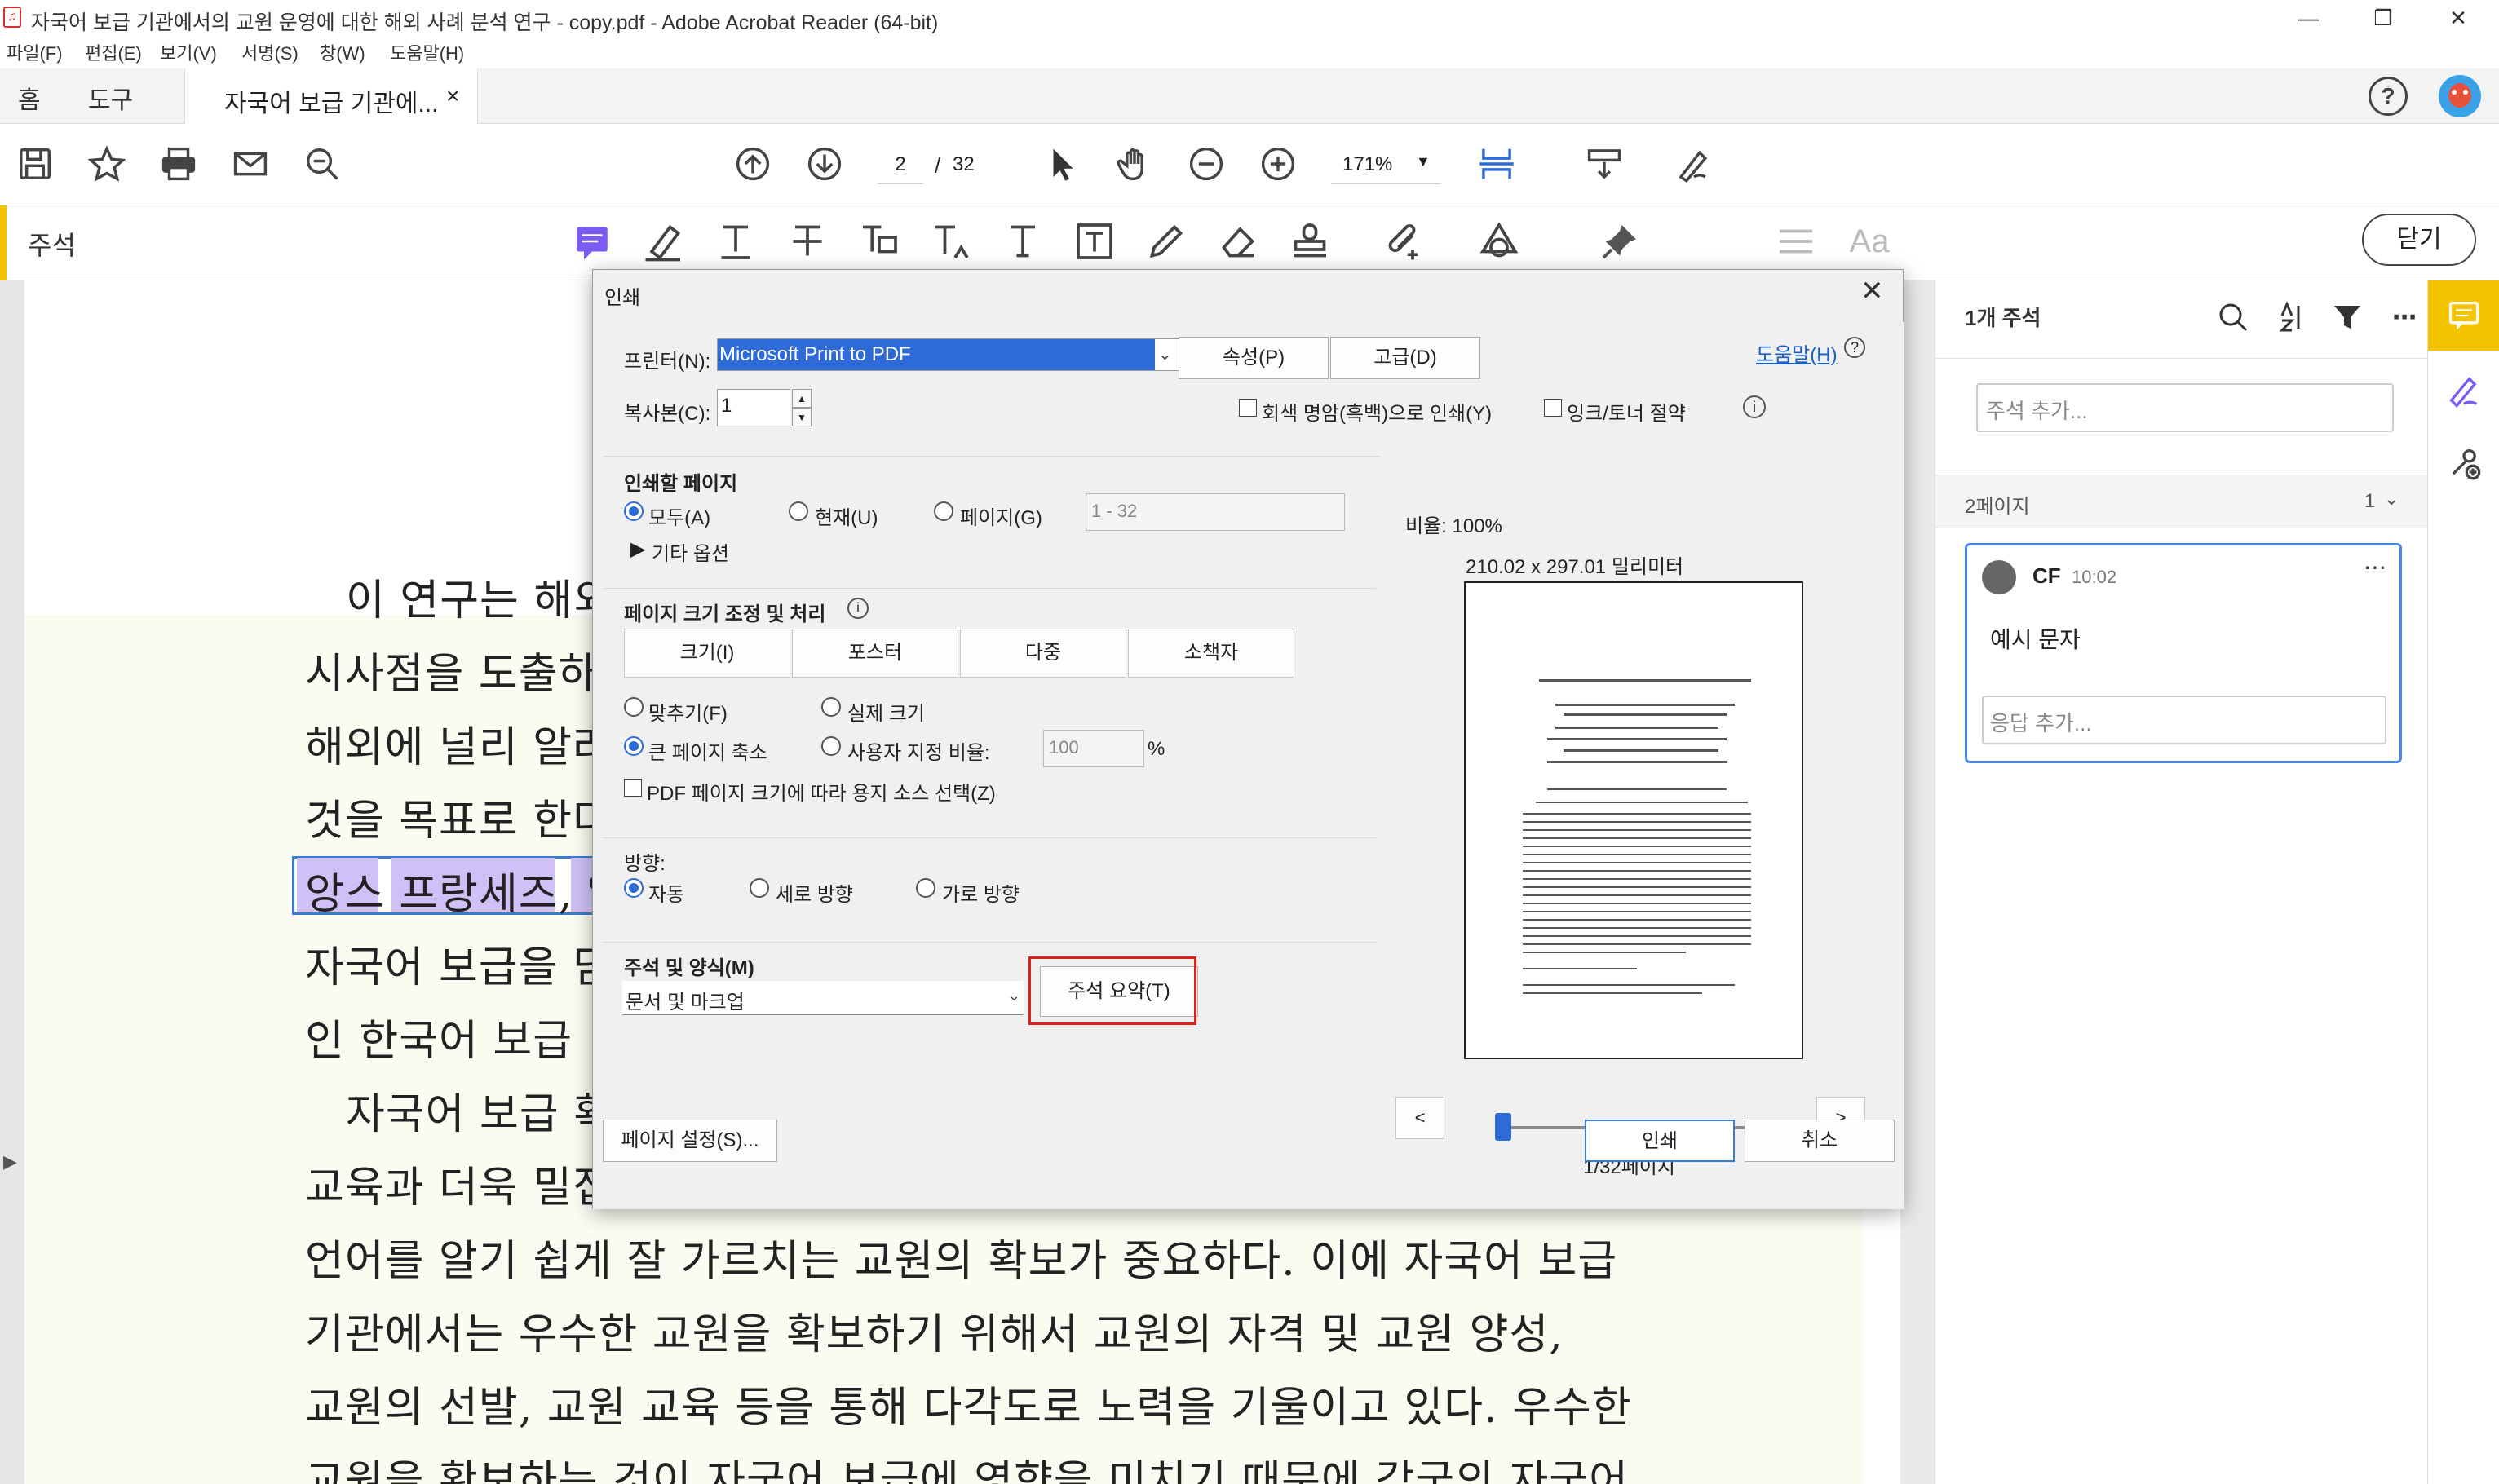 The width and height of the screenshot is (2499, 1484). I want to click on page-number-input: 2, so click(900, 164).